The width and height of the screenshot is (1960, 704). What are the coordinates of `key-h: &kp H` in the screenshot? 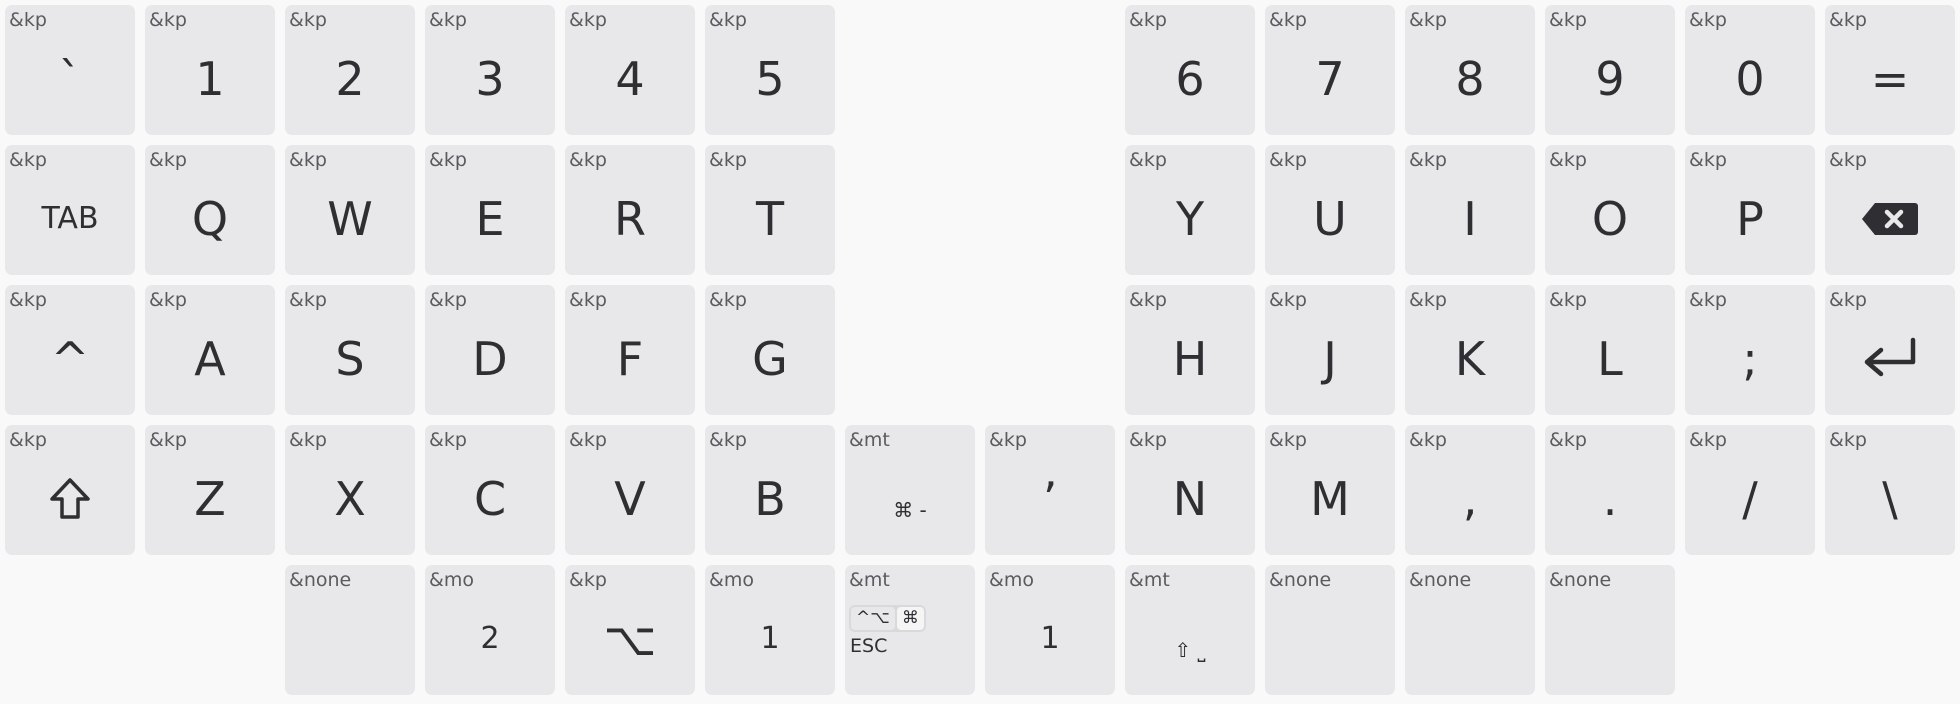 It's located at (1190, 350).